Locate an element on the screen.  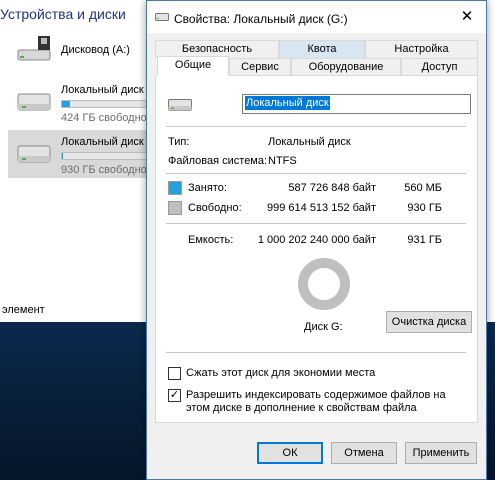
disk-usage-donut is located at coordinates (324, 284).